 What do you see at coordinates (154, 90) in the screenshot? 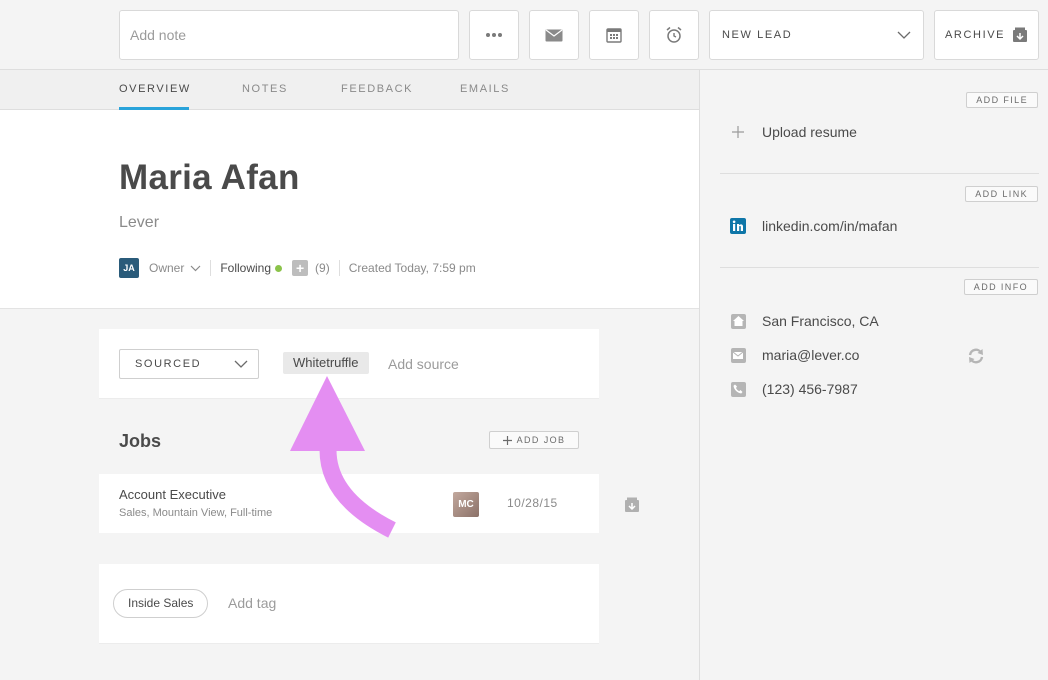
I see `tab-overview: OVERVIEW` at bounding box center [154, 90].